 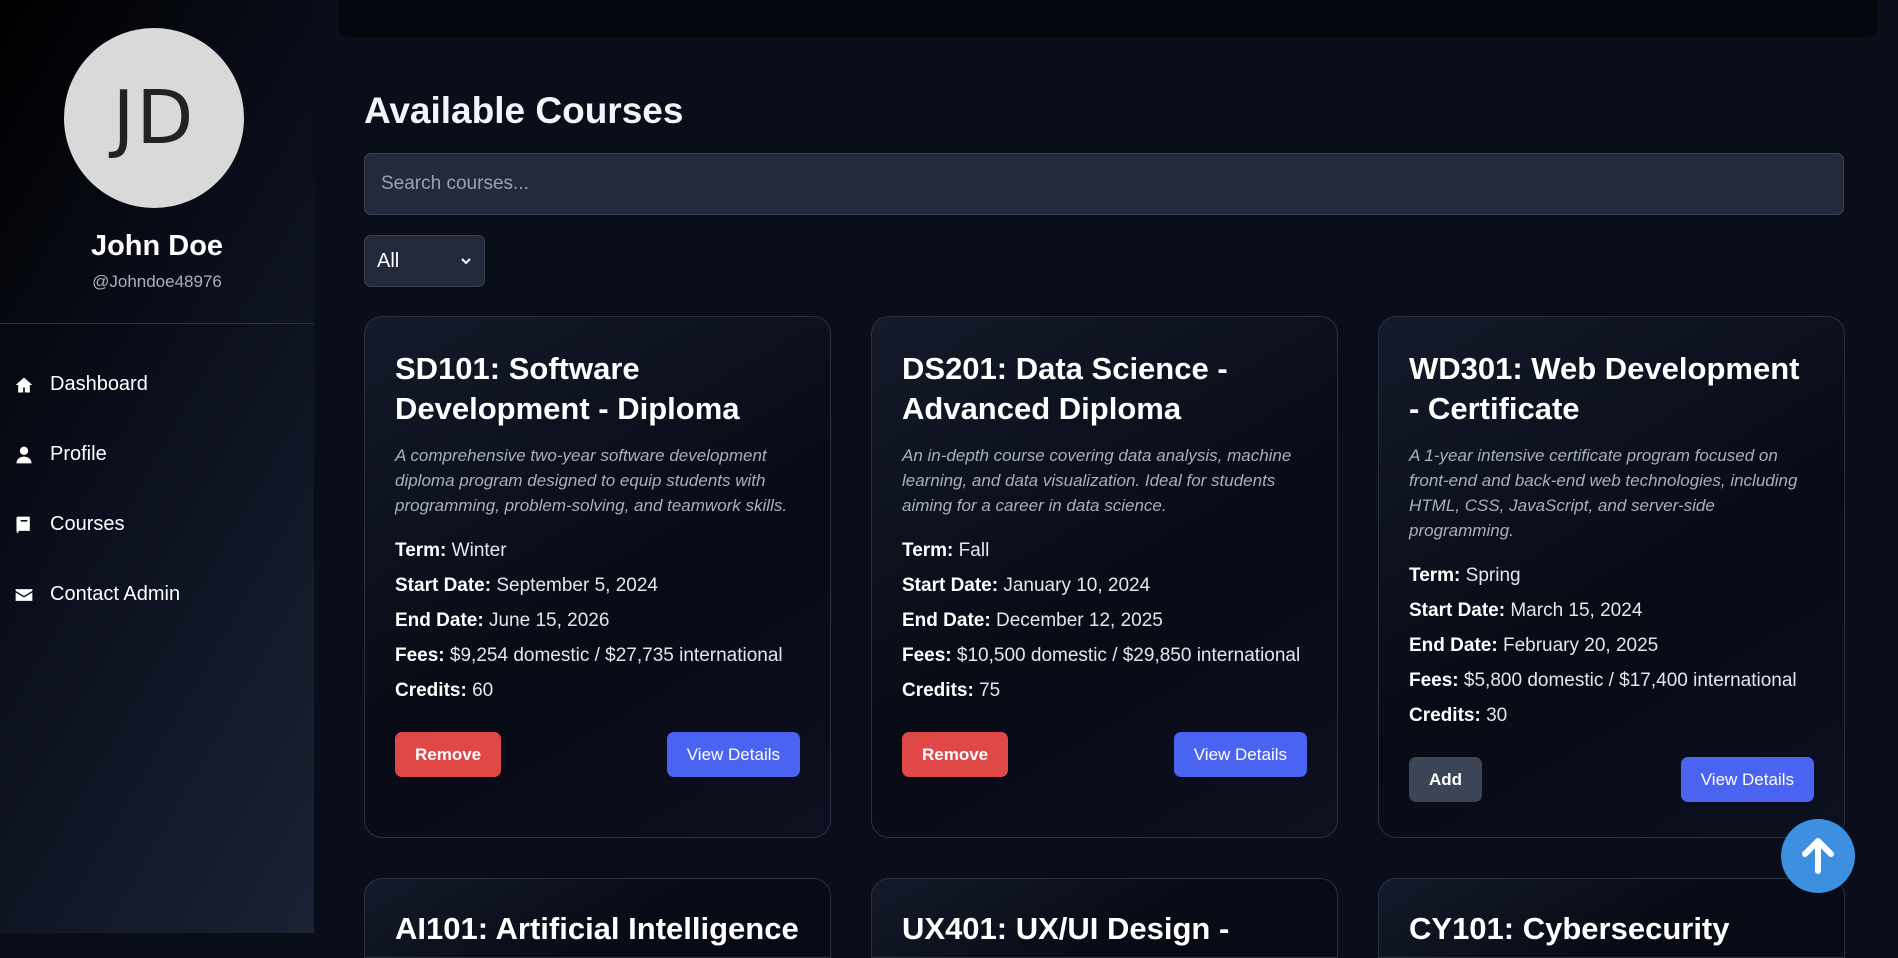 I want to click on nav-label: Courses, so click(x=87, y=524).